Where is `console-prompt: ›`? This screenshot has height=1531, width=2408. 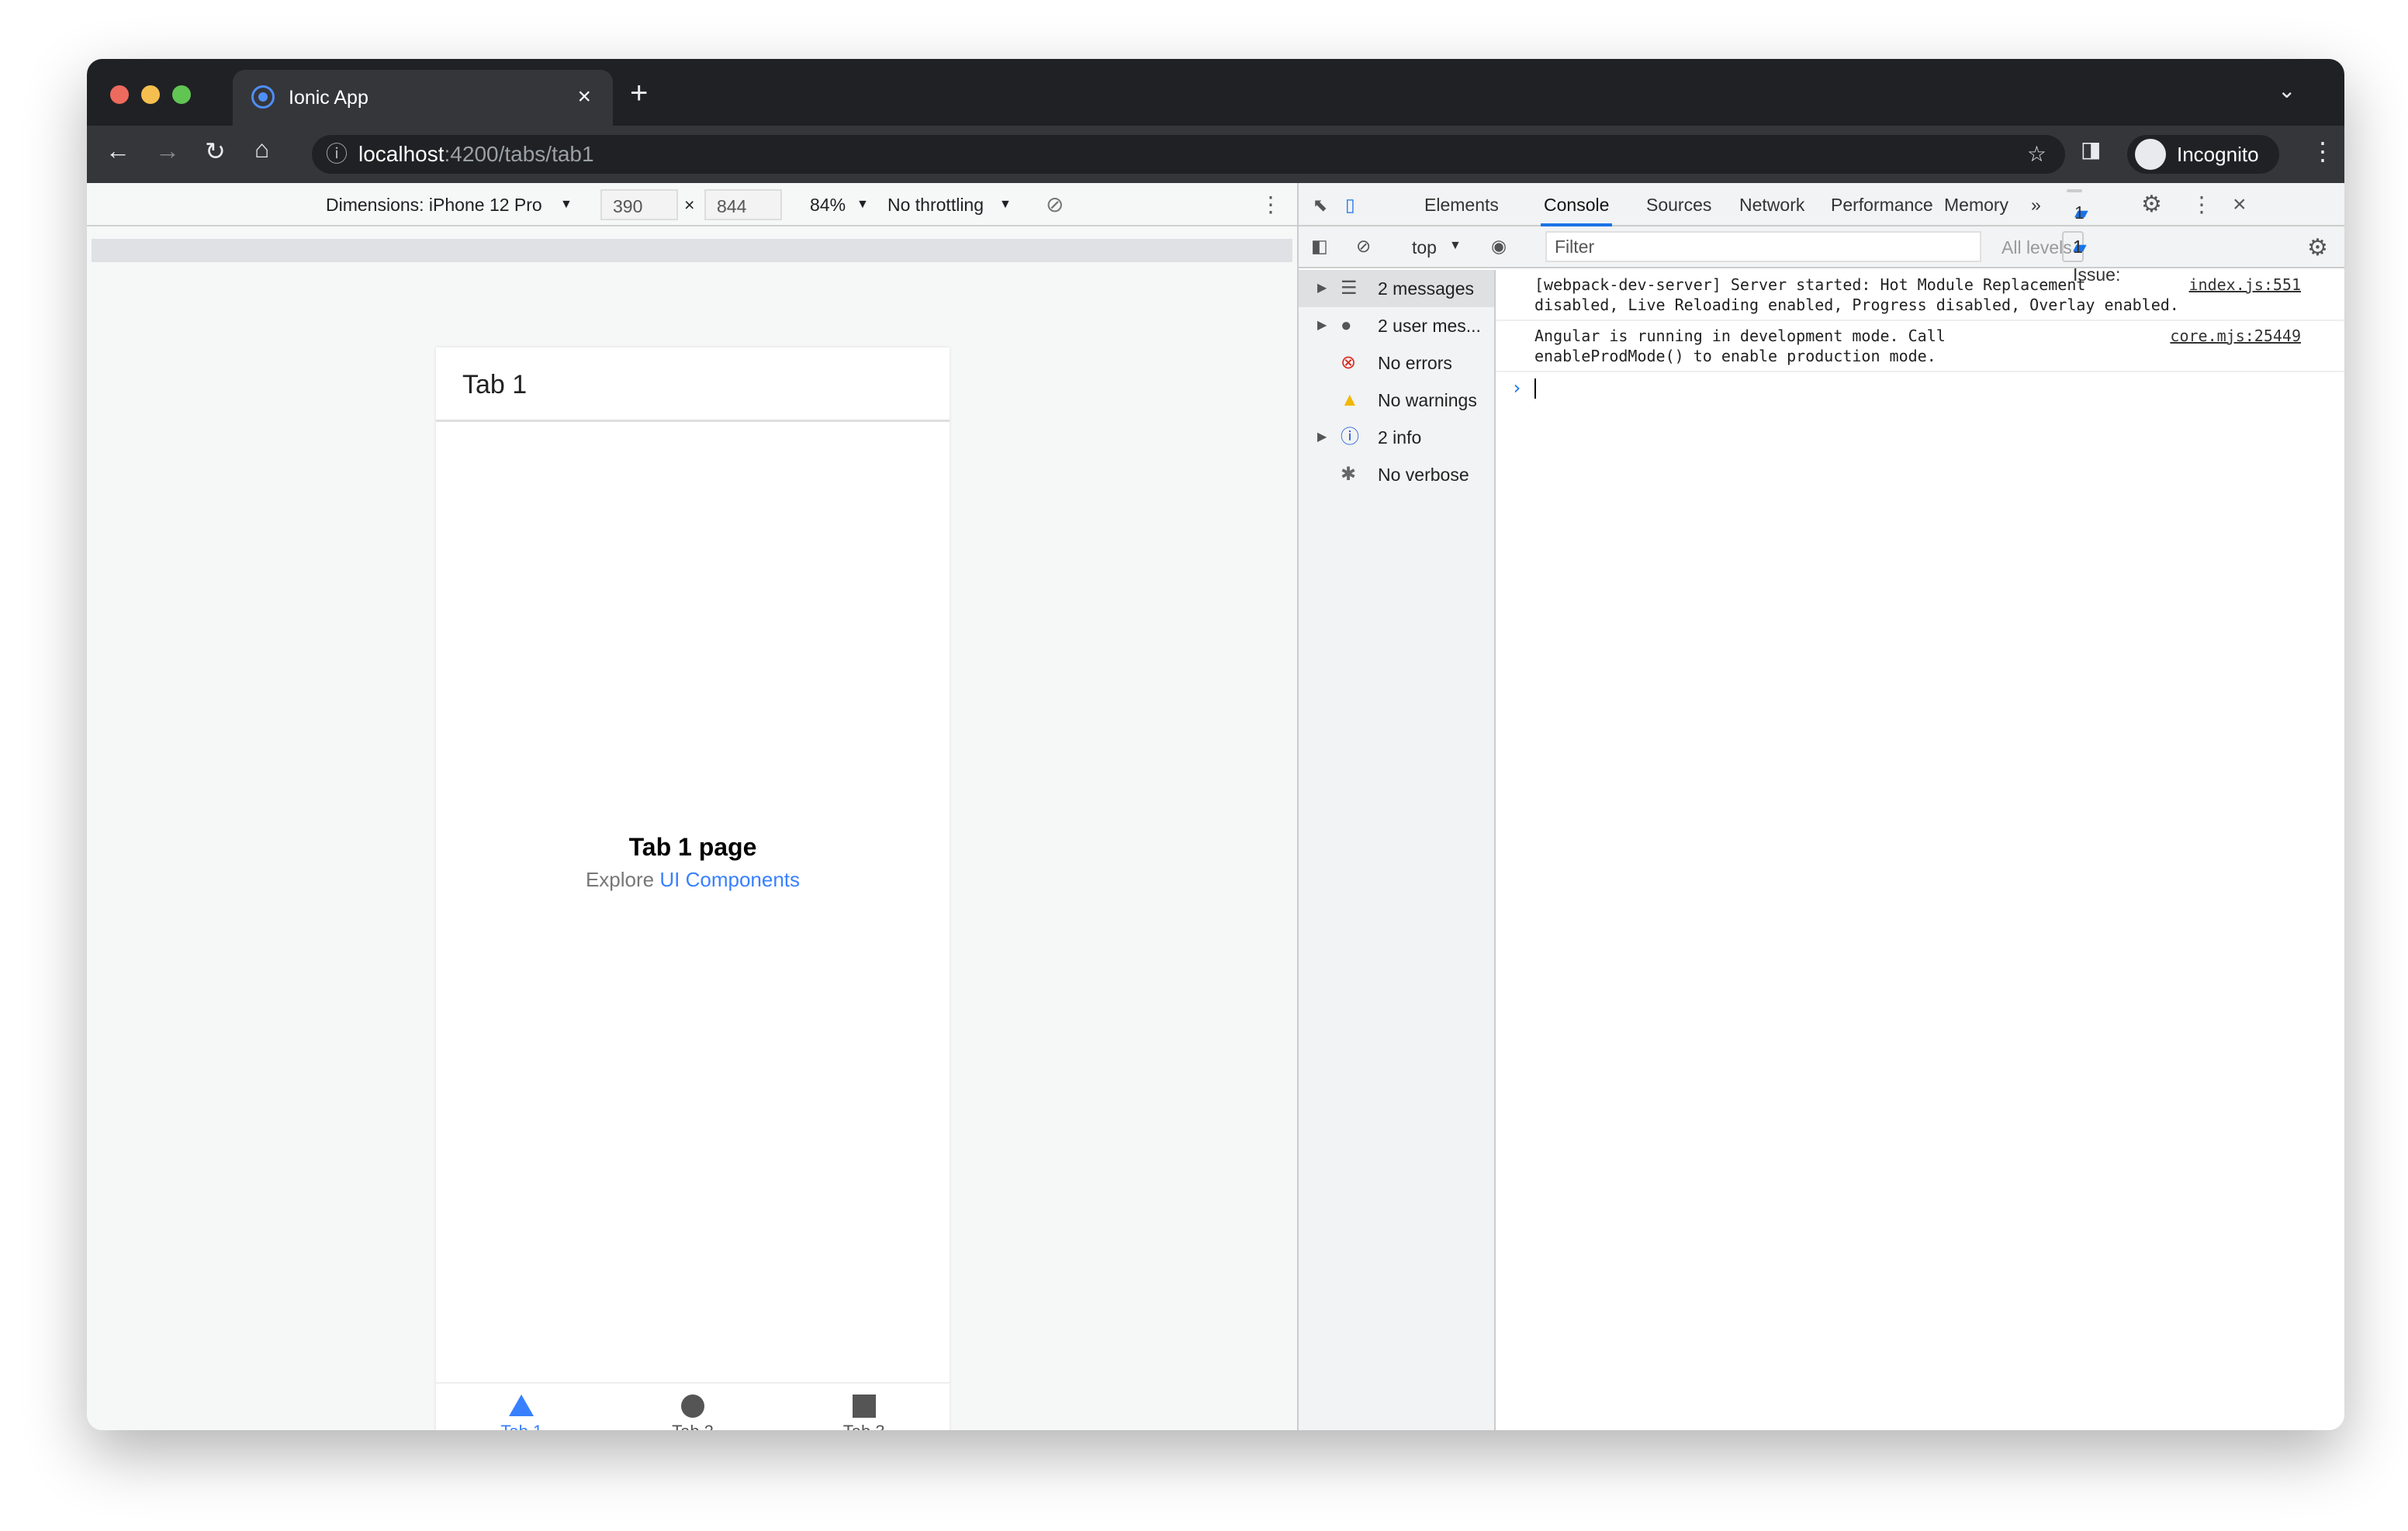
console-prompt: › is located at coordinates (1920, 387).